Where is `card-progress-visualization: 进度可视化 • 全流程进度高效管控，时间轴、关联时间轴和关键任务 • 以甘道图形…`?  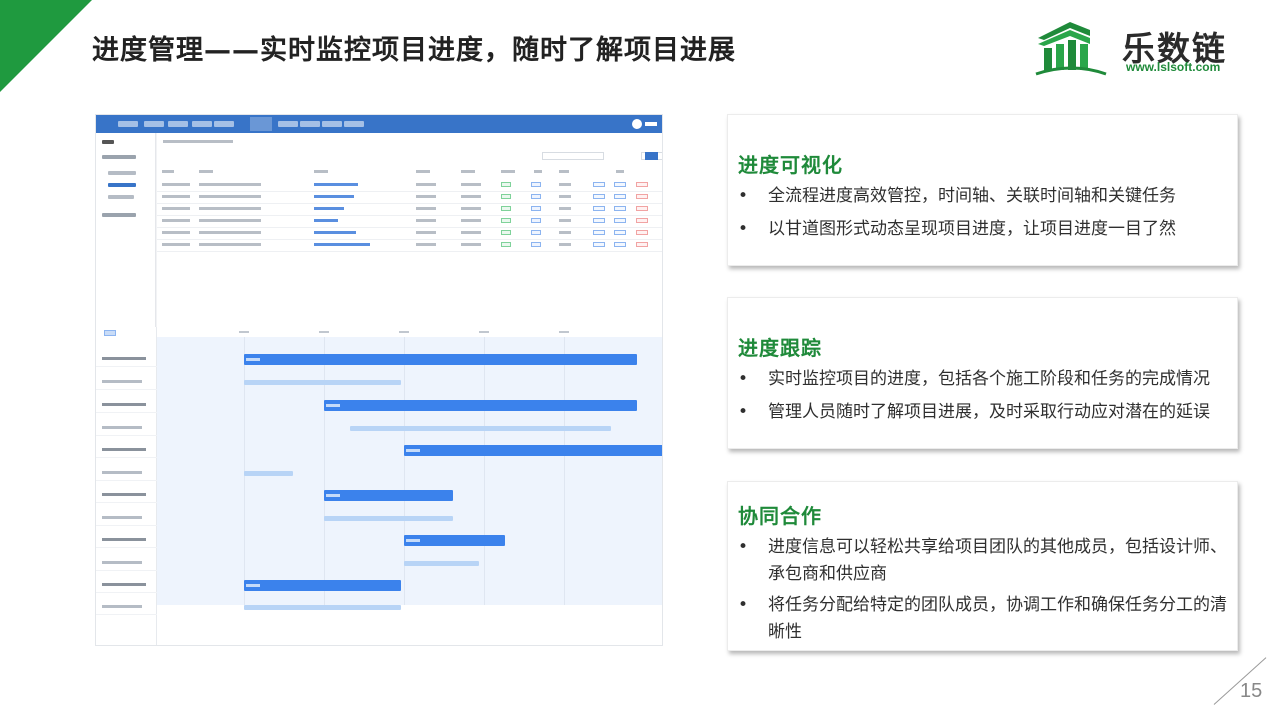
card-progress-visualization: 进度可视化 • 全流程进度高效管控，时间轴、关联时间轴和关键任务 • 以甘道图形… is located at coordinates (982, 190).